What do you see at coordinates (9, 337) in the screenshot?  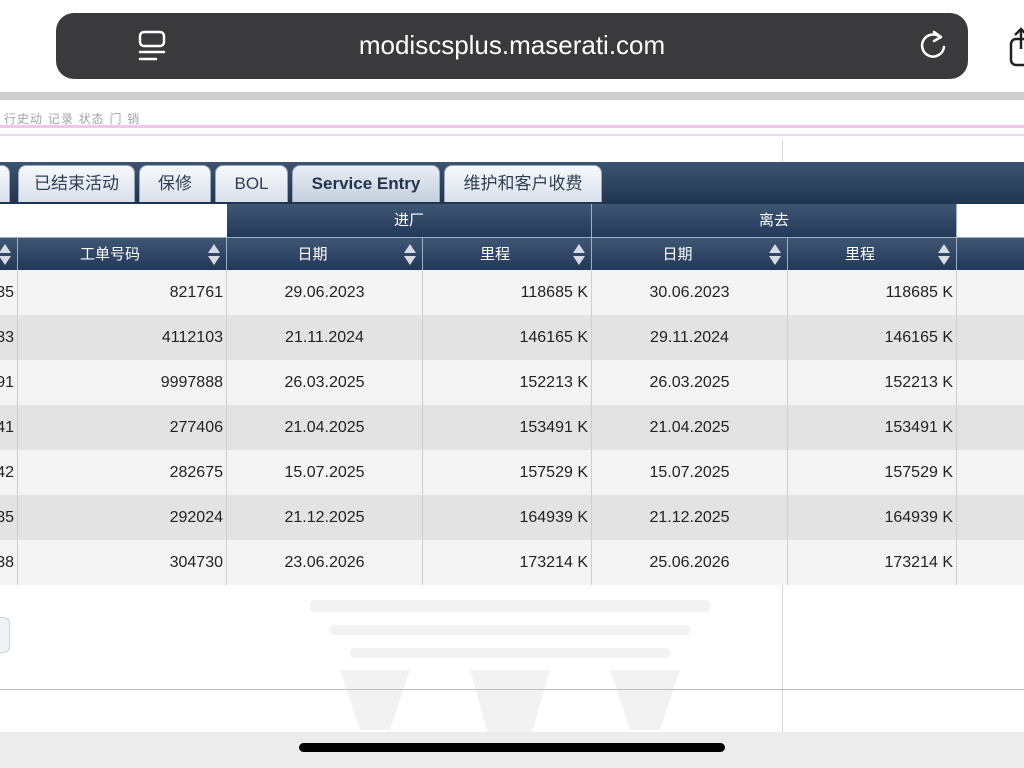 I see `row-prefix-cell: 33` at bounding box center [9, 337].